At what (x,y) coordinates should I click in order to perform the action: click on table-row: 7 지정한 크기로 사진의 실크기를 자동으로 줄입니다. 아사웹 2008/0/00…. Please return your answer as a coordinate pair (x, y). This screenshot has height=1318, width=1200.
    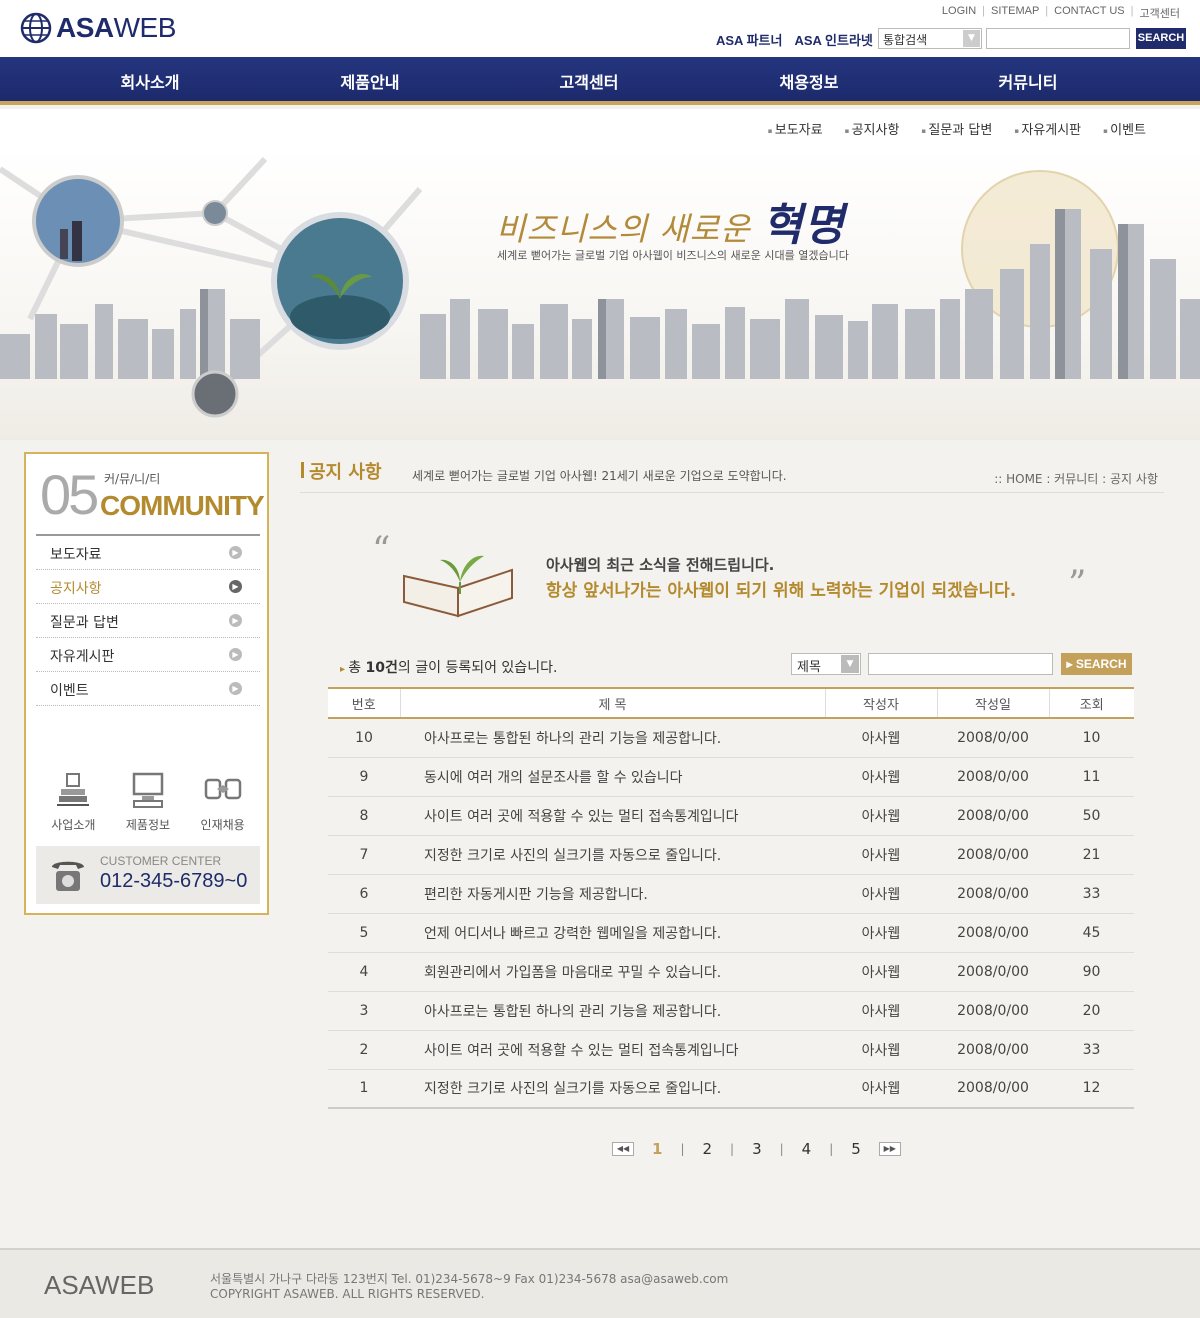
    Looking at the image, I should click on (731, 855).